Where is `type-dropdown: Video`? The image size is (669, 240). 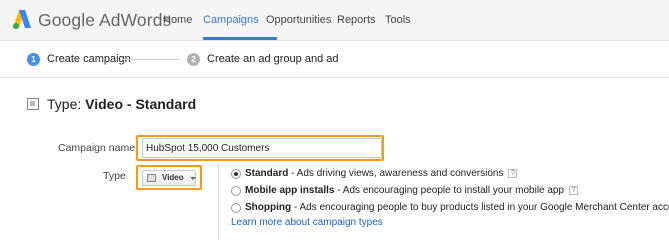
type-dropdown: Video is located at coordinates (169, 178).